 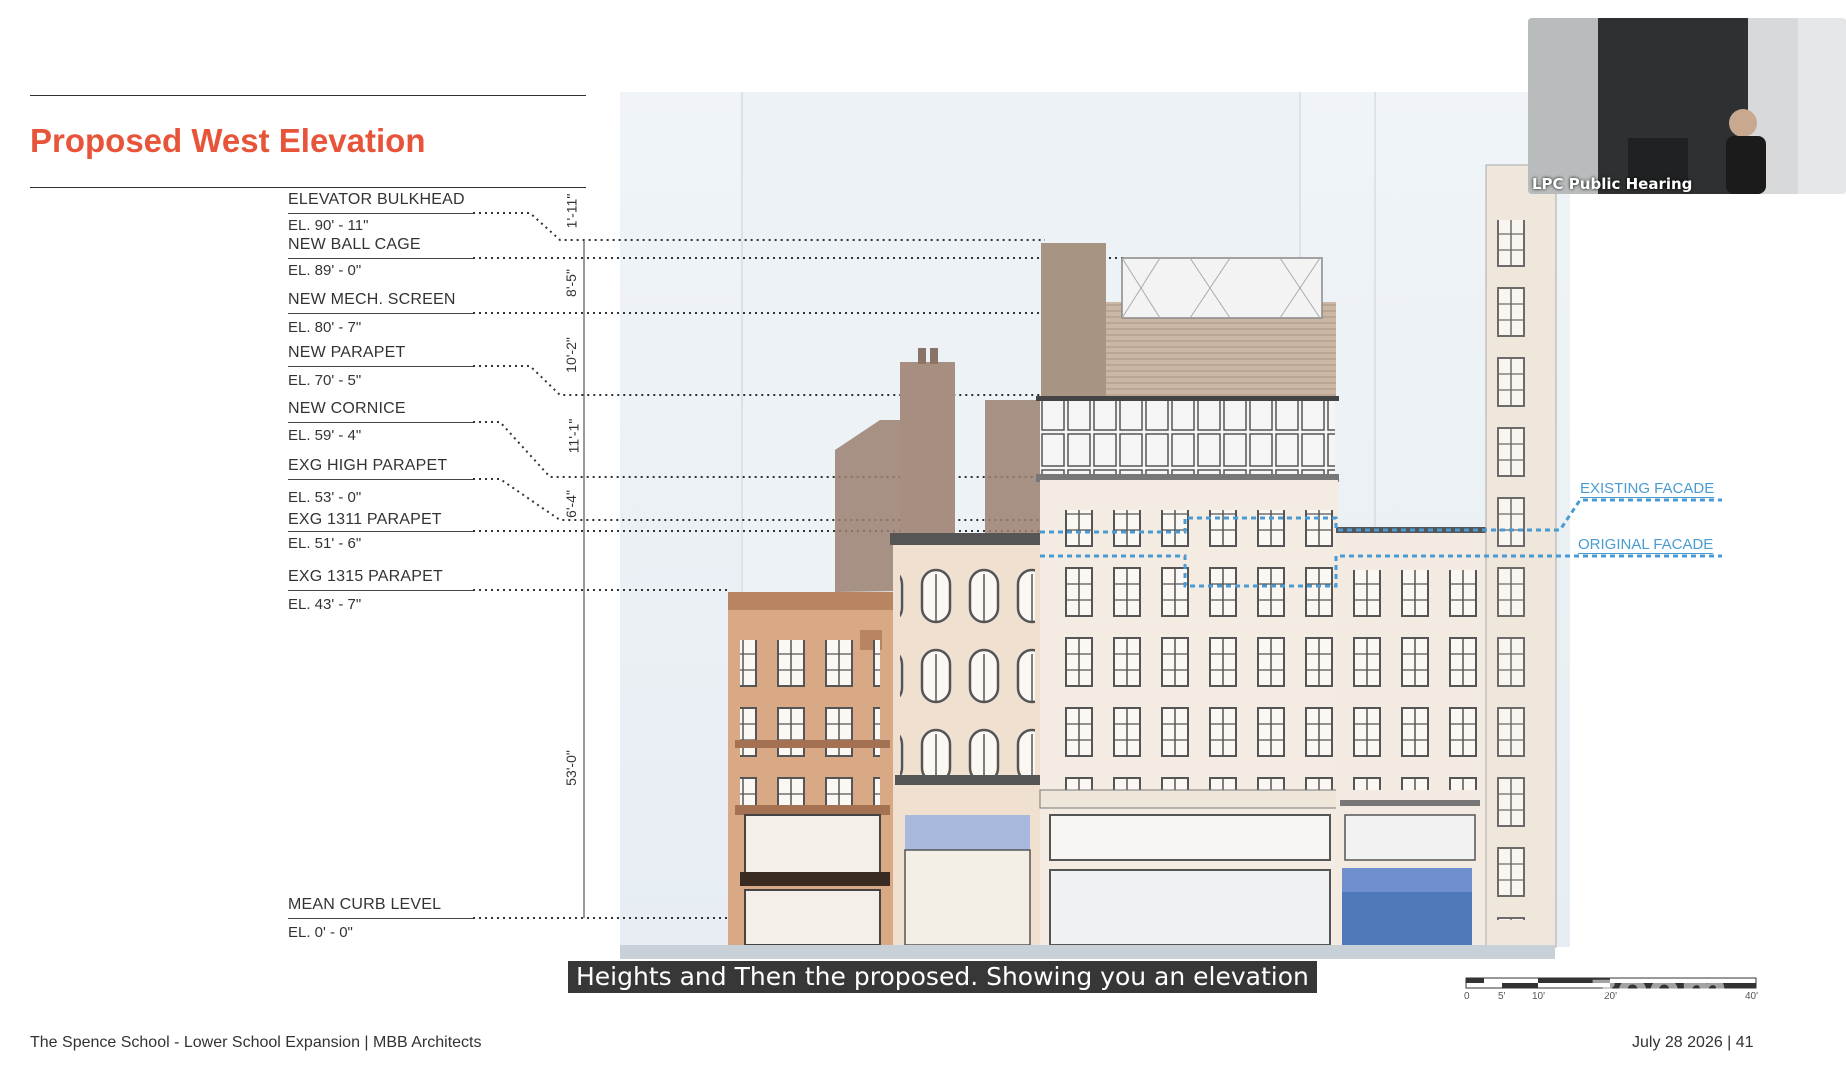 What do you see at coordinates (1752, 996) in the screenshot?
I see `scale-tick: 40'` at bounding box center [1752, 996].